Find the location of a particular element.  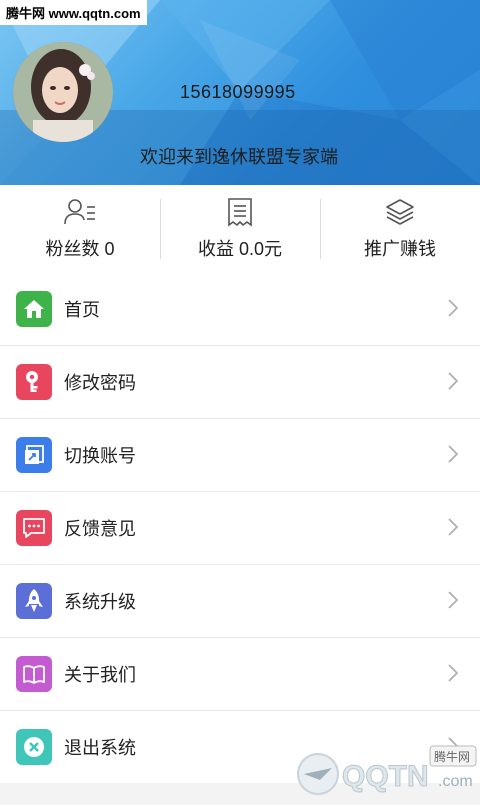

avatar-image is located at coordinates (63, 92).